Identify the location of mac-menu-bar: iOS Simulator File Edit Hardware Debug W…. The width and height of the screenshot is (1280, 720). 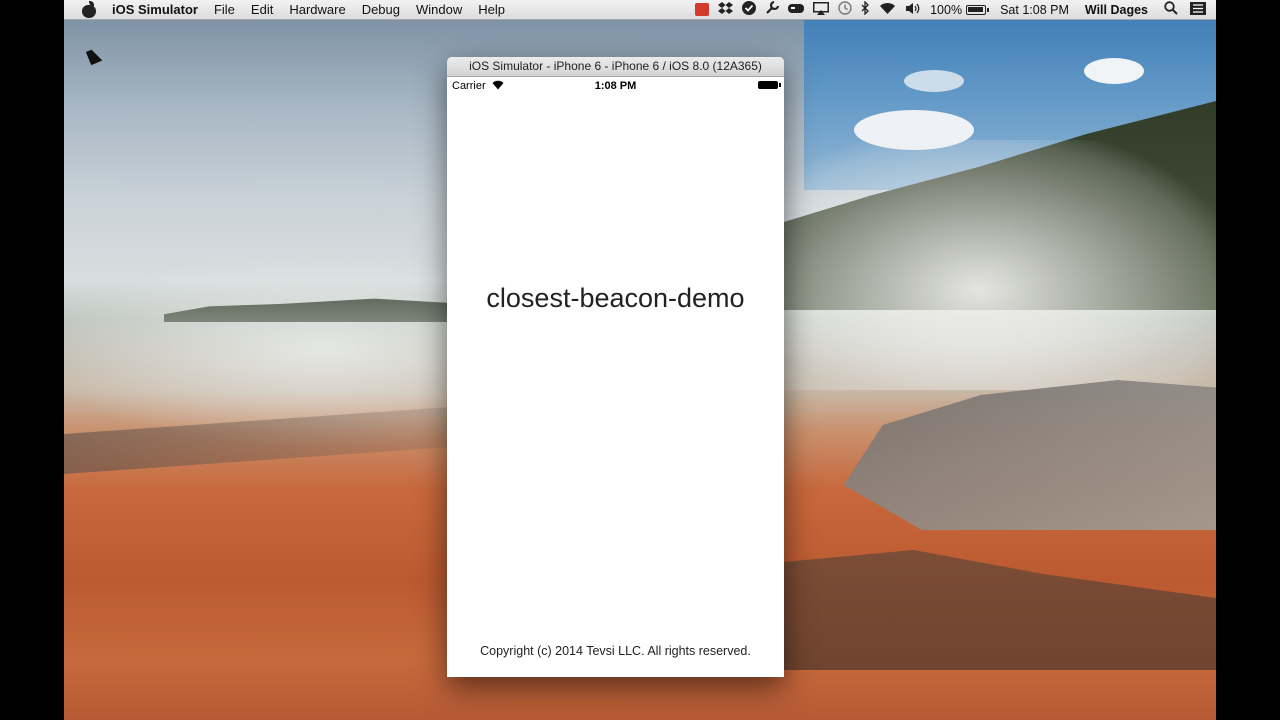
(640, 10).